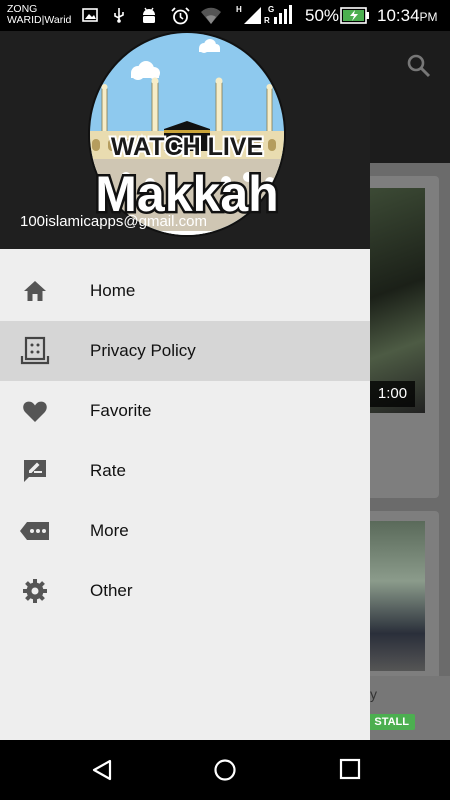 The image size is (450, 800). I want to click on drawer-item-other: Other, so click(185, 591).